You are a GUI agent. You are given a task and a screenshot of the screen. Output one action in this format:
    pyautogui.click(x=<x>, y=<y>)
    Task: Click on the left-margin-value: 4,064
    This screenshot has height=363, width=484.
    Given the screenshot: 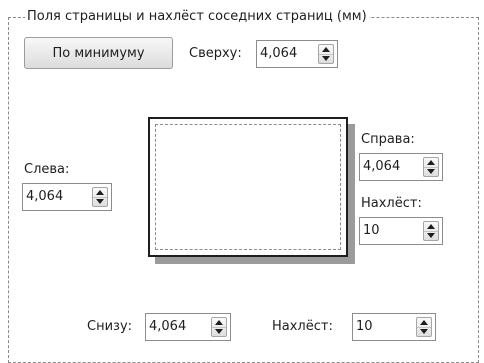 What is the action you would take?
    pyautogui.click(x=45, y=196)
    